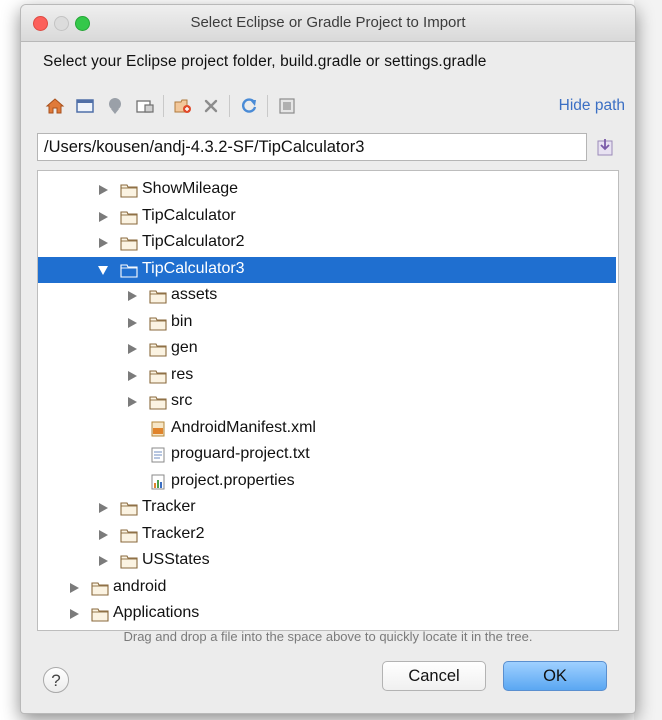 This screenshot has height=720, width=662. I want to click on text-file-icon, so click(158, 455).